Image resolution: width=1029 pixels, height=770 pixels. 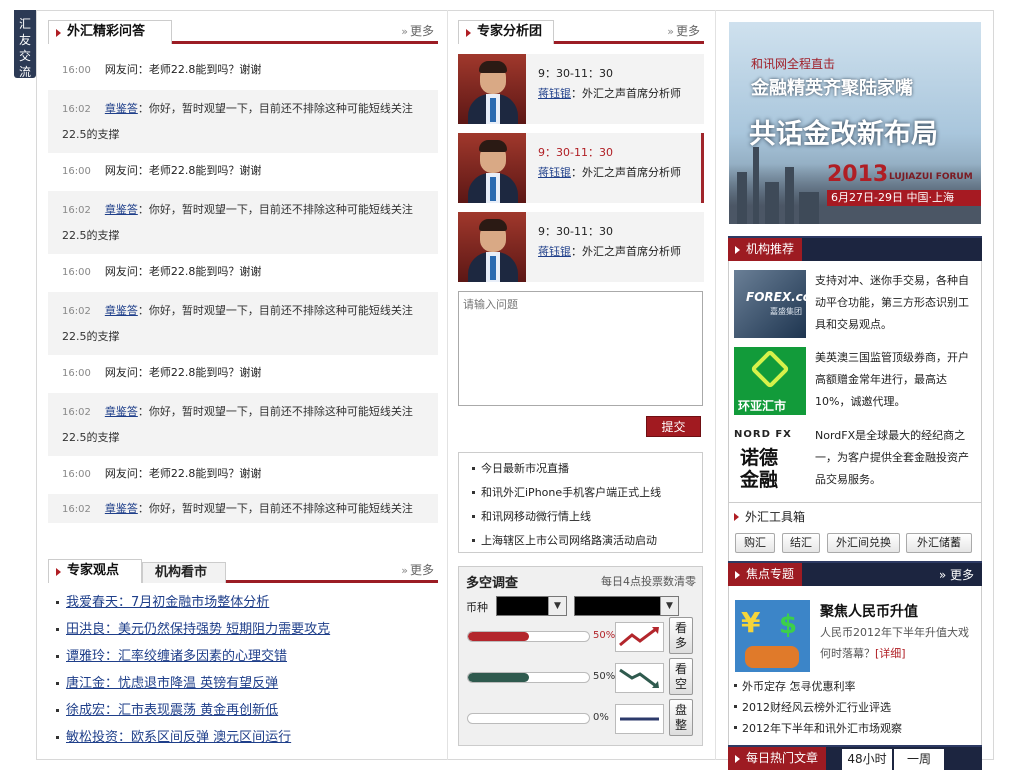 I want to click on submit-button: 提交, so click(x=673, y=426).